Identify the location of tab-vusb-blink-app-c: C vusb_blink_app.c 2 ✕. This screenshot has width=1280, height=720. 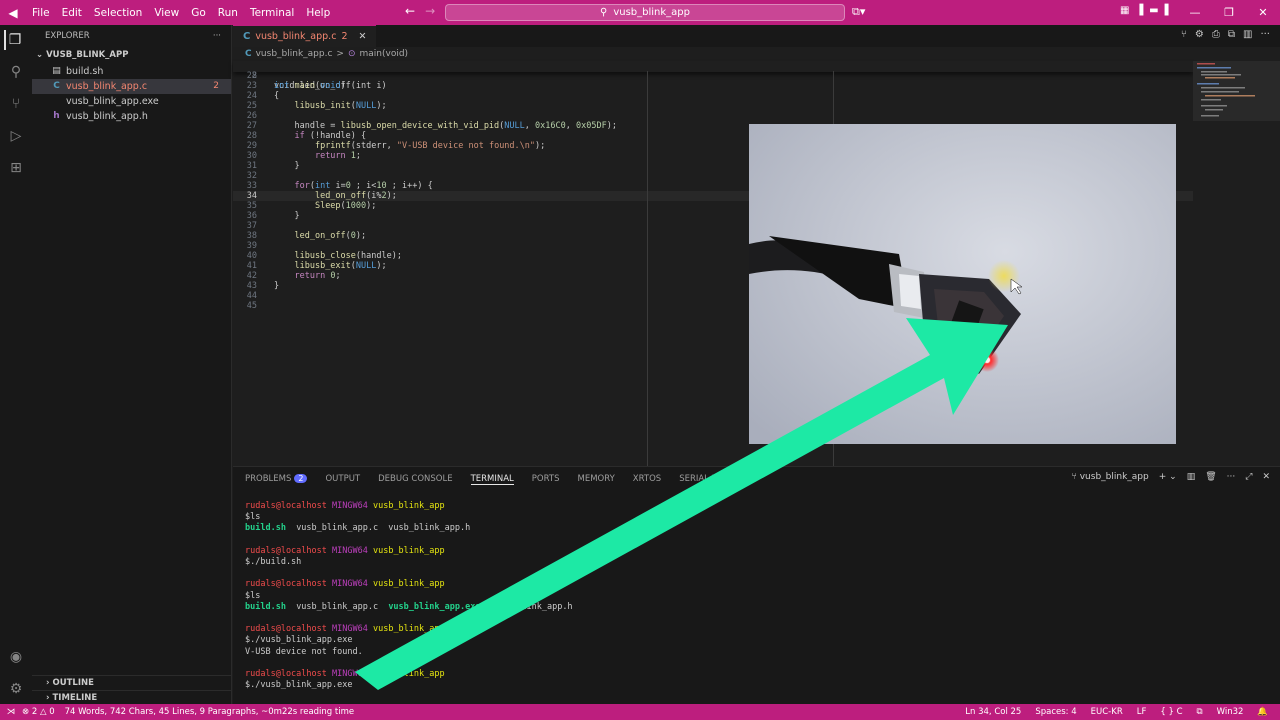
(305, 36).